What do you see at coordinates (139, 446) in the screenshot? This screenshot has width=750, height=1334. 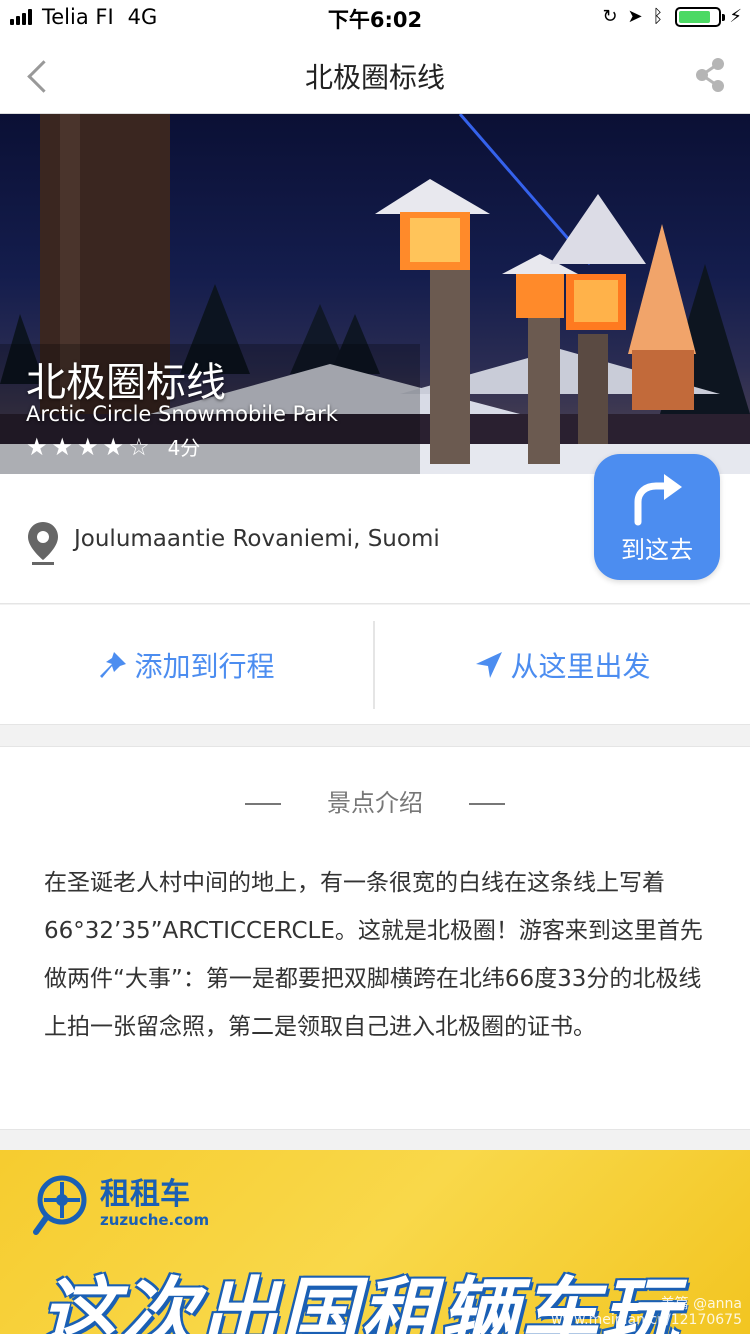 I see `star-empty-icon: ☆` at bounding box center [139, 446].